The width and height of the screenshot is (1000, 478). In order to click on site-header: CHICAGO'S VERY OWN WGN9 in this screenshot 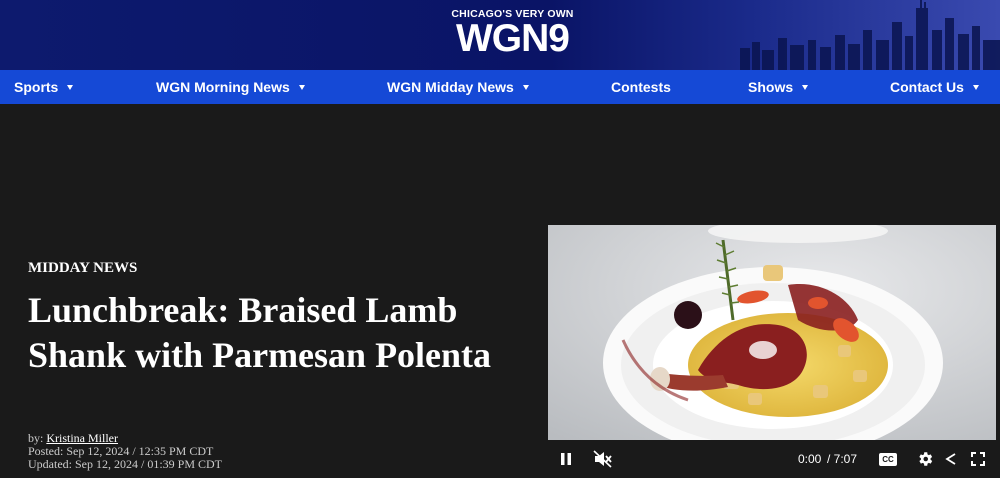, I will do `click(500, 35)`.